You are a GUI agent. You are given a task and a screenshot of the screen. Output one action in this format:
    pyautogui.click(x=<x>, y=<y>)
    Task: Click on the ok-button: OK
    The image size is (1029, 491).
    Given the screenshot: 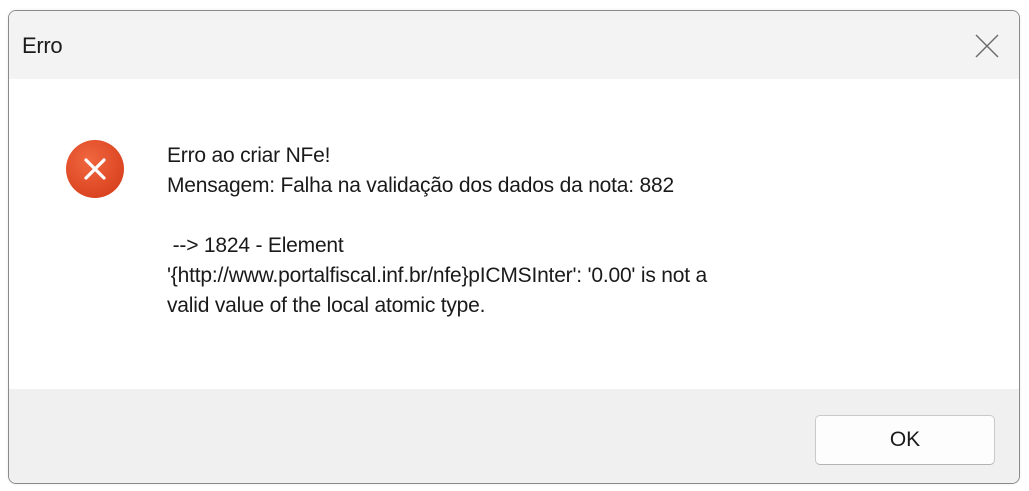 What is the action you would take?
    pyautogui.click(x=905, y=440)
    